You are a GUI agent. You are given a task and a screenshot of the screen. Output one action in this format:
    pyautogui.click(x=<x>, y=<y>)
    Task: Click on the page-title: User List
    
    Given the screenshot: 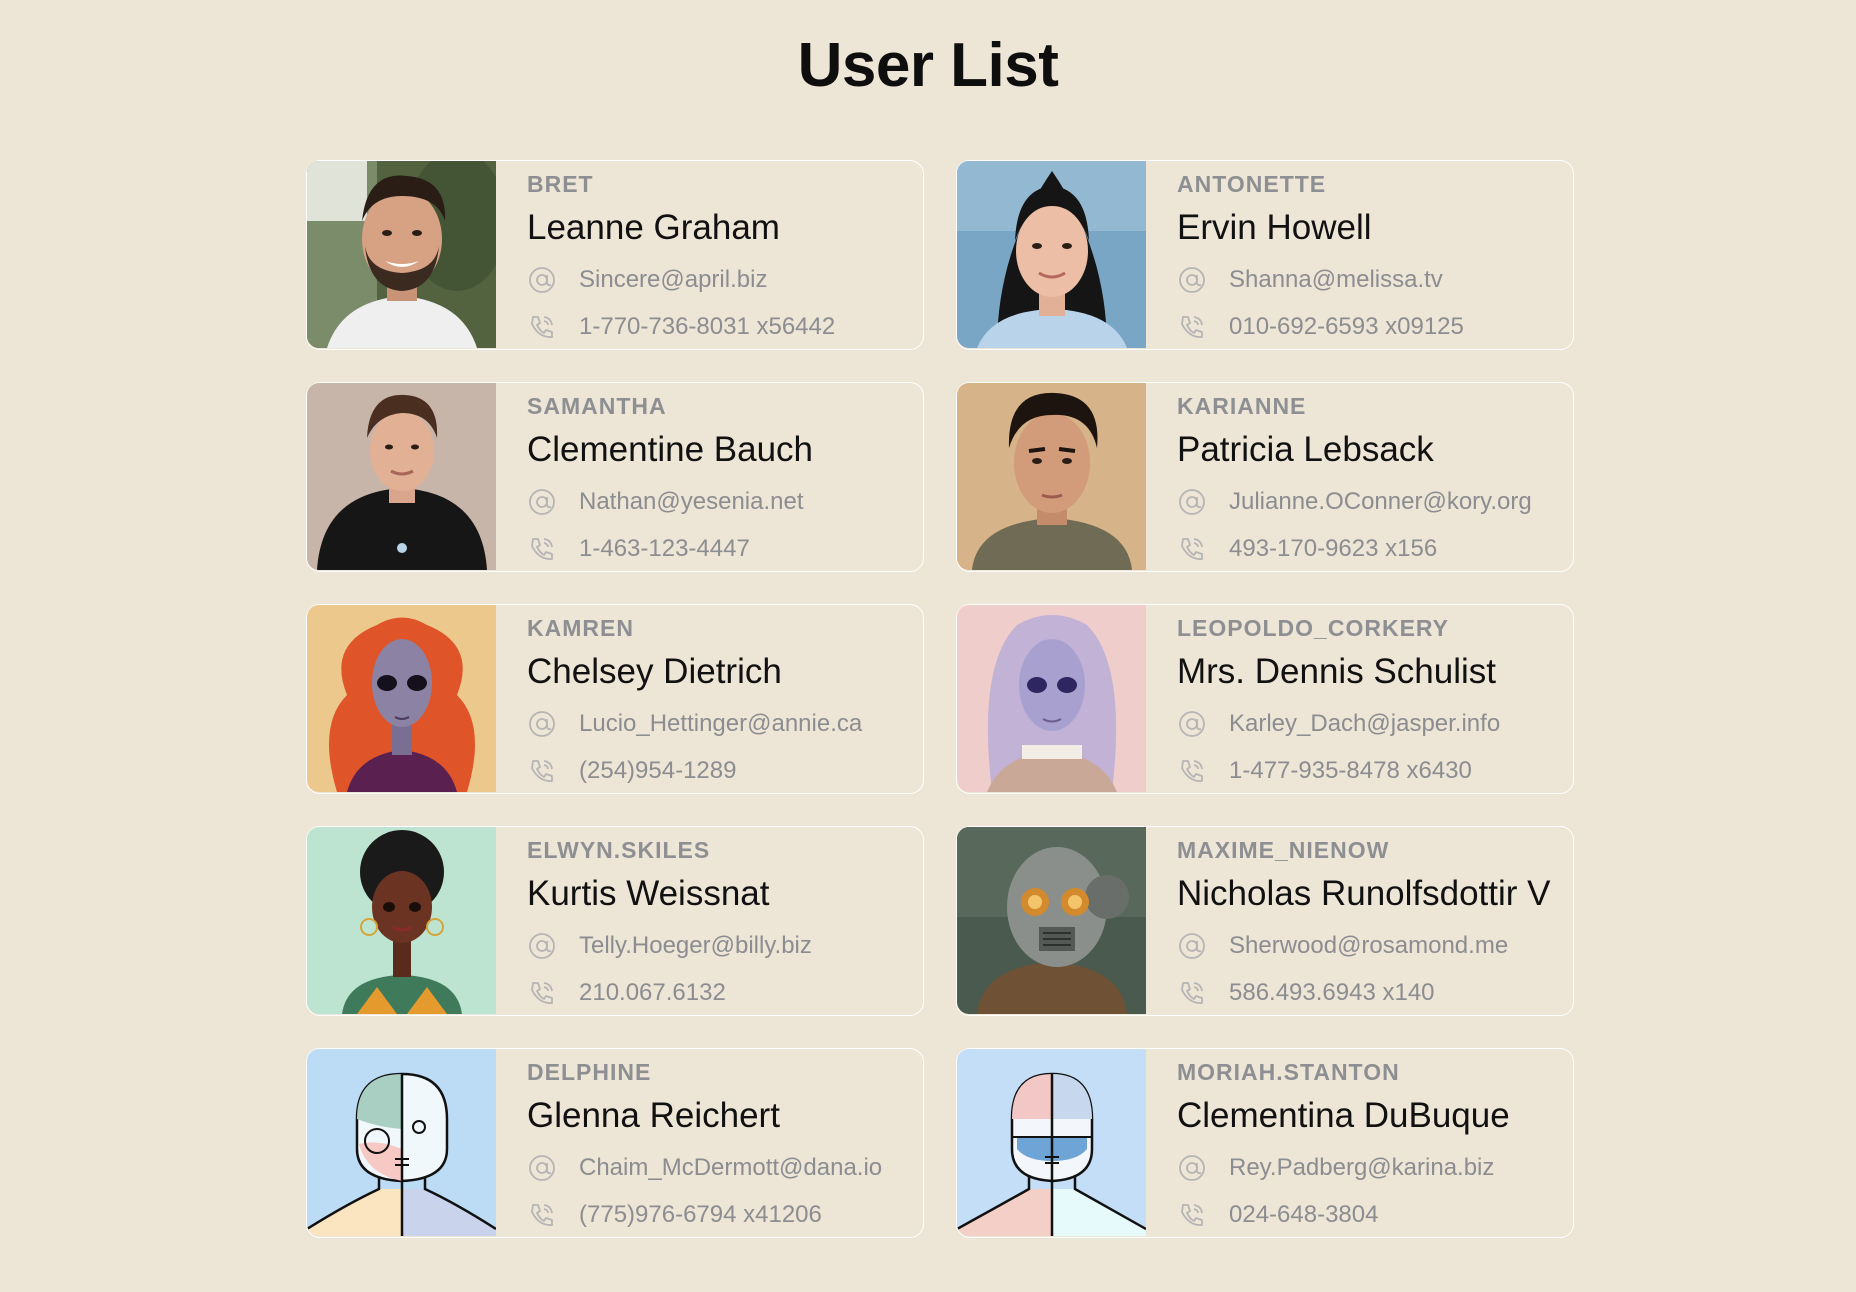 What is the action you would take?
    pyautogui.click(x=928, y=65)
    